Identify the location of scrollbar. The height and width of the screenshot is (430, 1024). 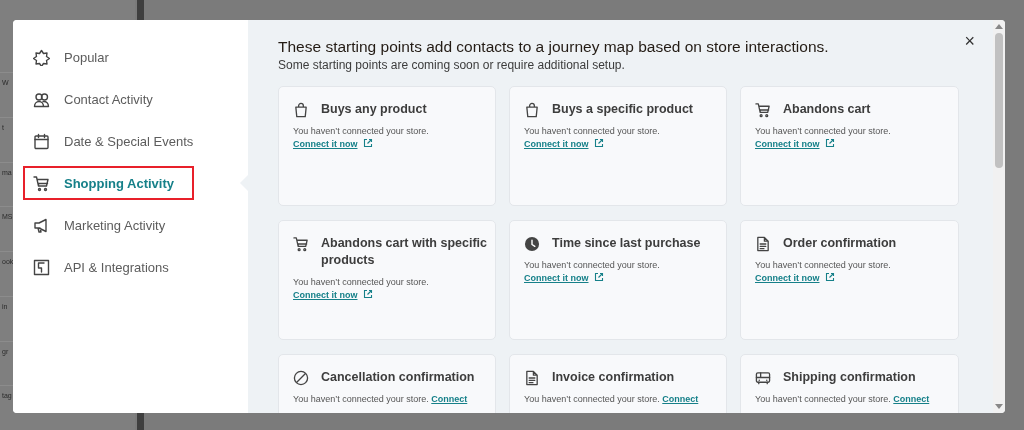
(999, 216).